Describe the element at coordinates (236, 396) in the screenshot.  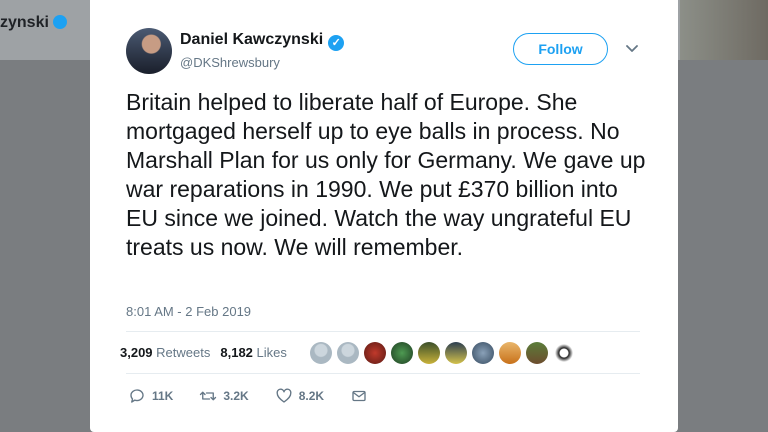
I see `retweet-count: 3.2K` at that location.